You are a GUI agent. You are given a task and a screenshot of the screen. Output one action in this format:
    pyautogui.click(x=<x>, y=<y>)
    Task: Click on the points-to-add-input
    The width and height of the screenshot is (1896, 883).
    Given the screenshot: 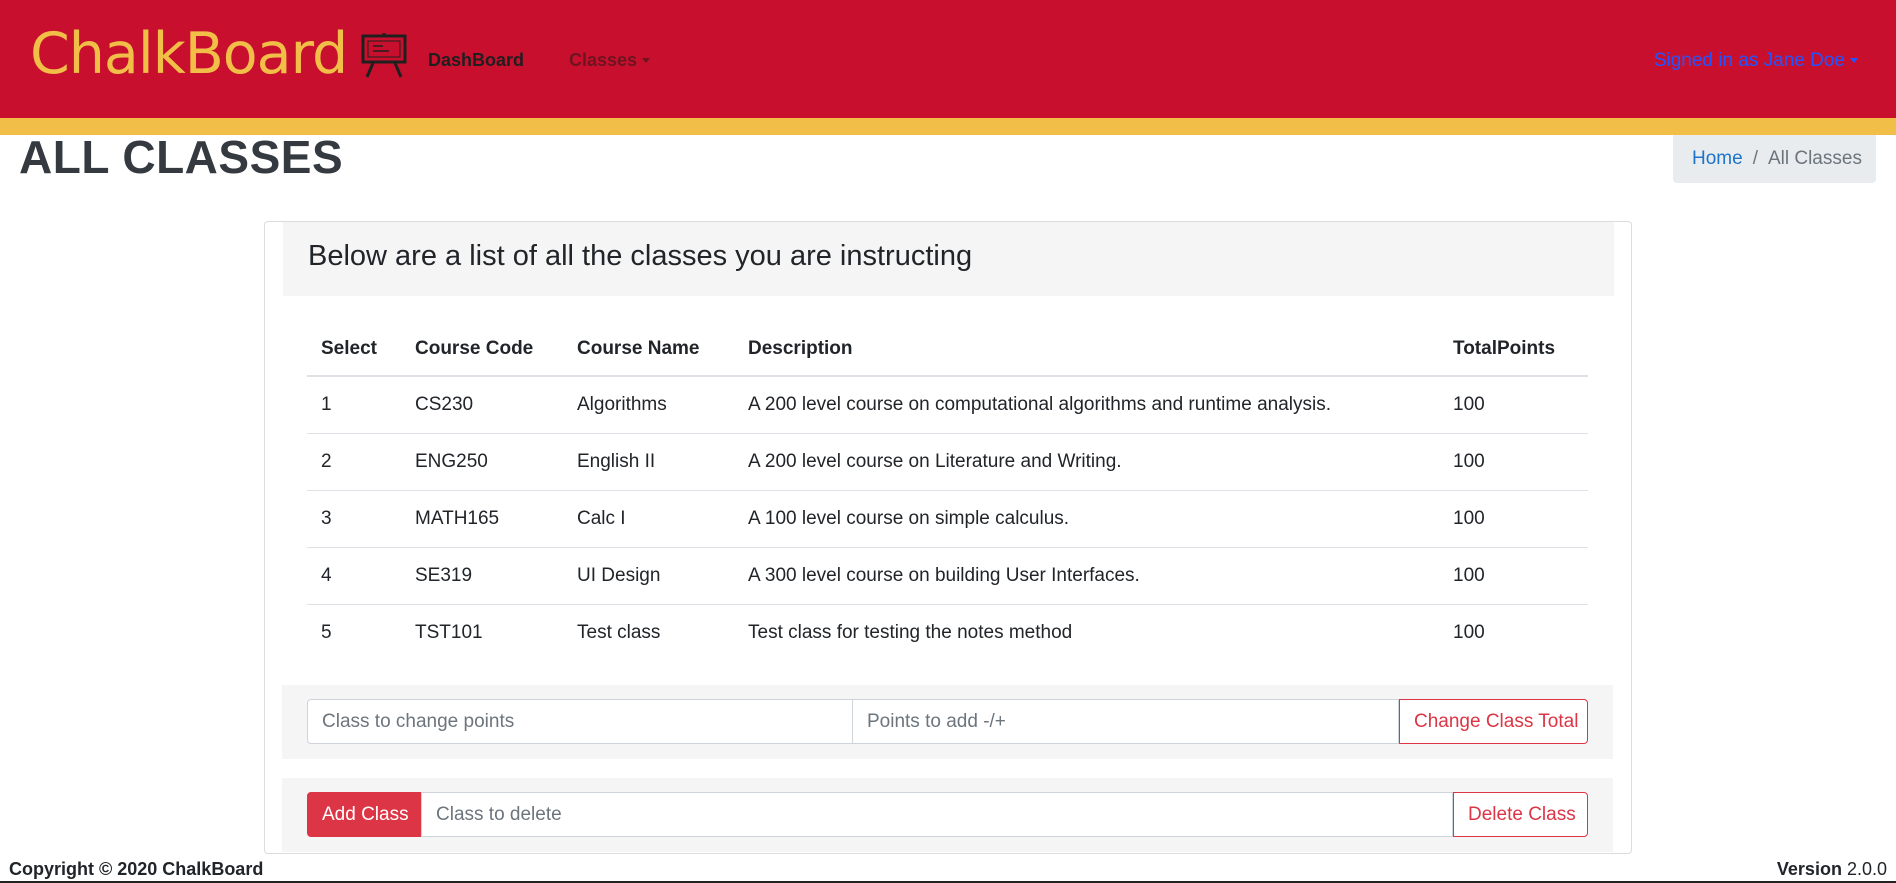 What is the action you would take?
    pyautogui.click(x=1126, y=721)
    